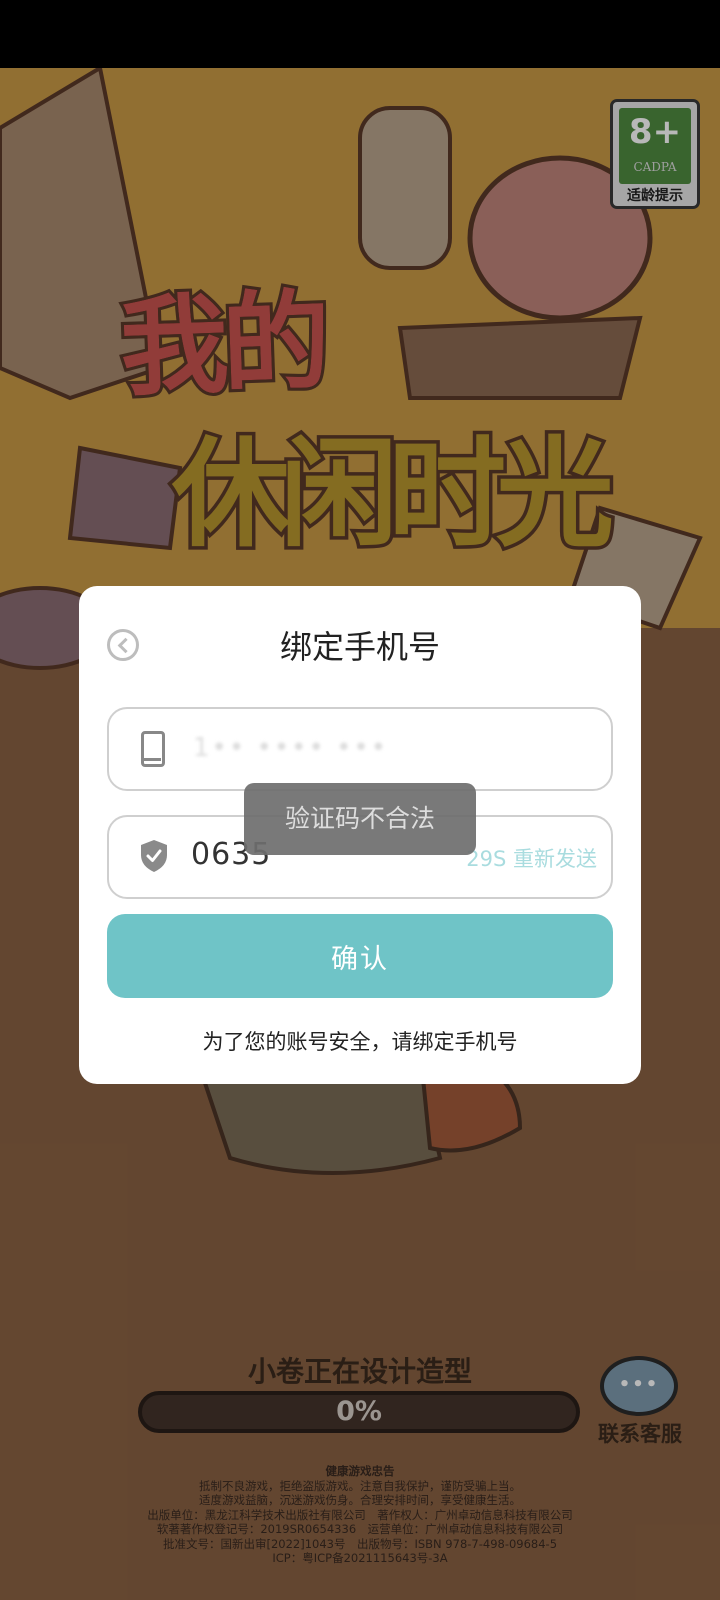 This screenshot has width=720, height=1600. I want to click on status-bar, so click(360, 34).